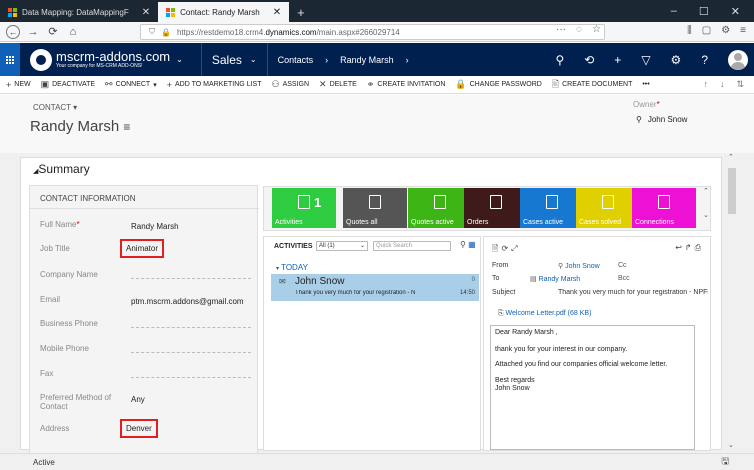  What do you see at coordinates (55, 107) in the screenshot?
I see `entity-selector: CONTACT ▾` at bounding box center [55, 107].